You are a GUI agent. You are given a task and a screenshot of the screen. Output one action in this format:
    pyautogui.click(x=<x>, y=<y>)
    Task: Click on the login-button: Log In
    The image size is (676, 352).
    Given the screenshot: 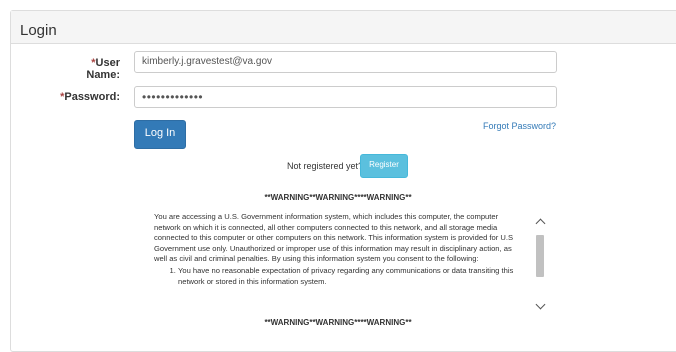 What is the action you would take?
    pyautogui.click(x=160, y=134)
    